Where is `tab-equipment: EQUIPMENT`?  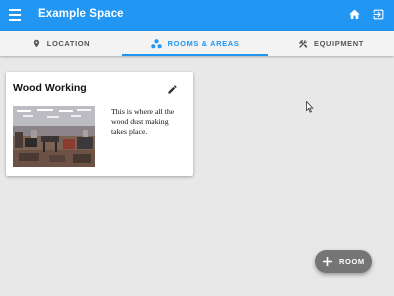
tab-equipment: EQUIPMENT is located at coordinates (331, 43).